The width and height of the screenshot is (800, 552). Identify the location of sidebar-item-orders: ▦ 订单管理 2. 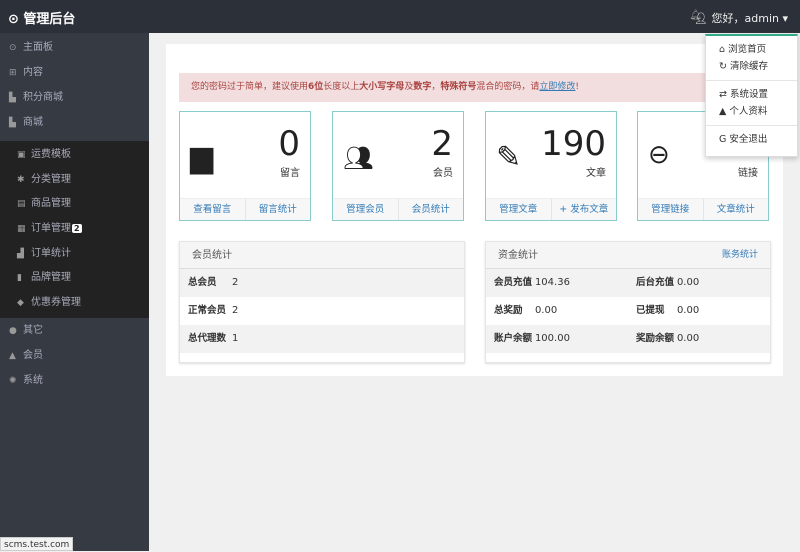
(74, 229).